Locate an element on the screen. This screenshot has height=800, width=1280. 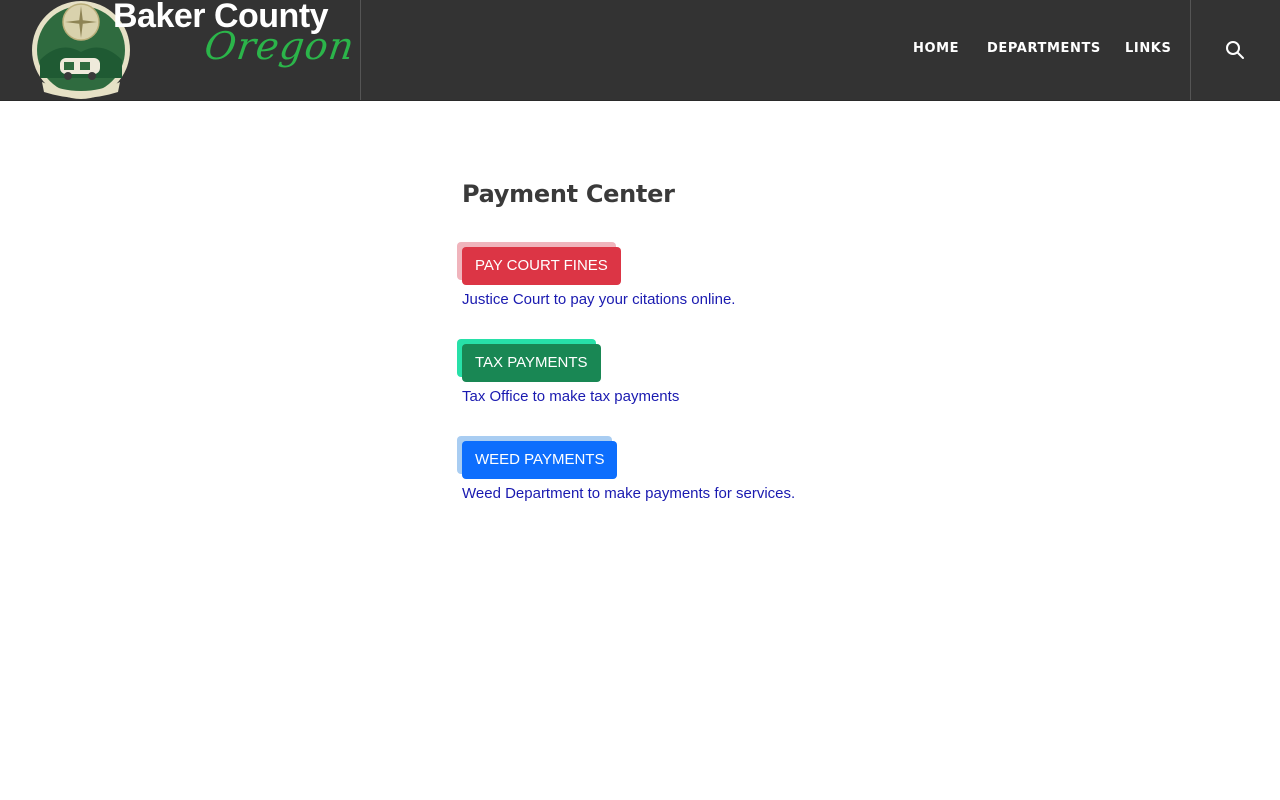
page-title: Payment Center is located at coordinates (568, 194).